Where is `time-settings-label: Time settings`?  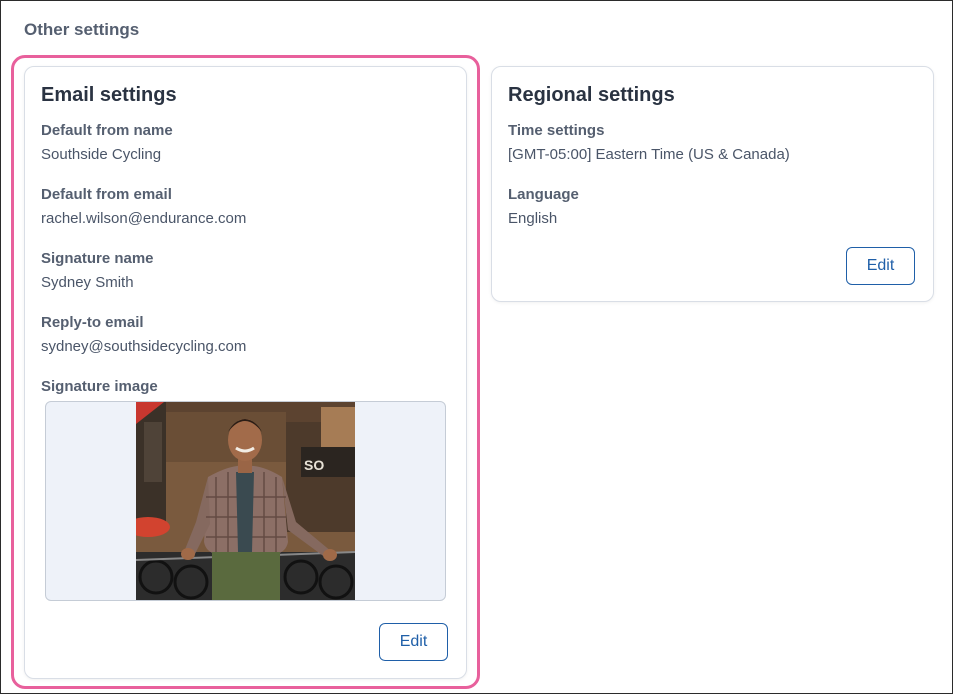 time-settings-label: Time settings is located at coordinates (556, 130).